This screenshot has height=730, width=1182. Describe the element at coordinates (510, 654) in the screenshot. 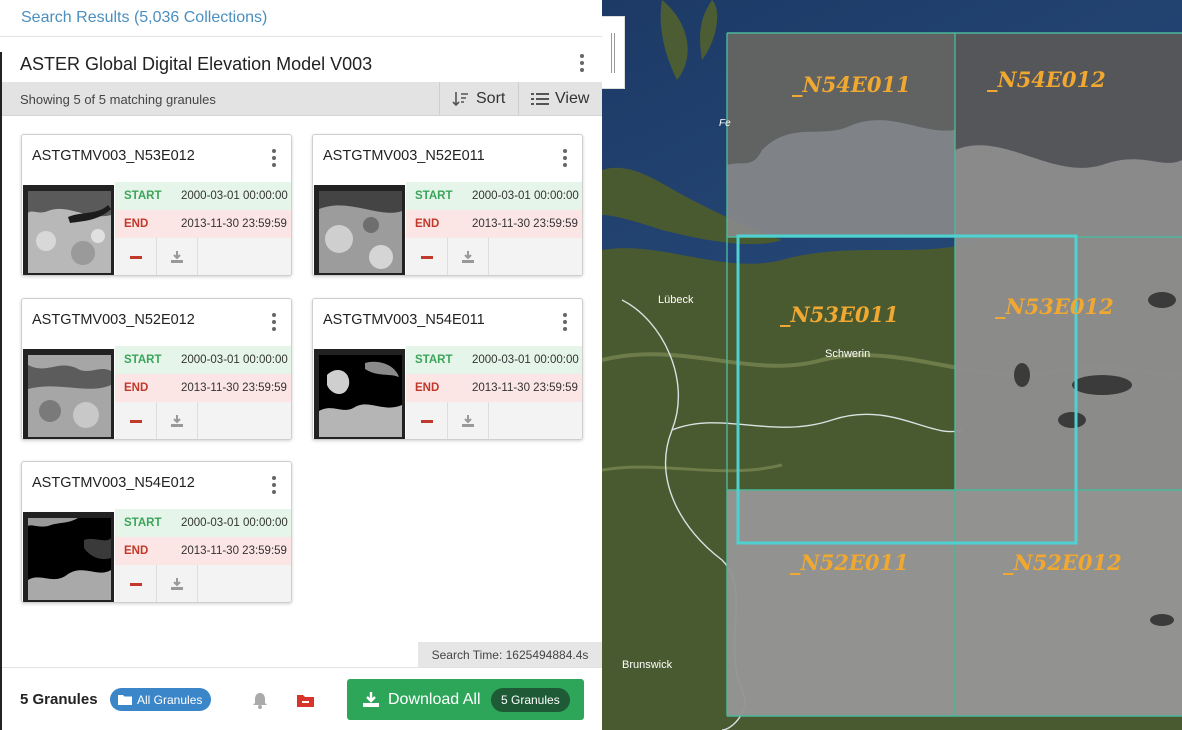

I see `search-time: Search Time: 1625494884.4s` at that location.